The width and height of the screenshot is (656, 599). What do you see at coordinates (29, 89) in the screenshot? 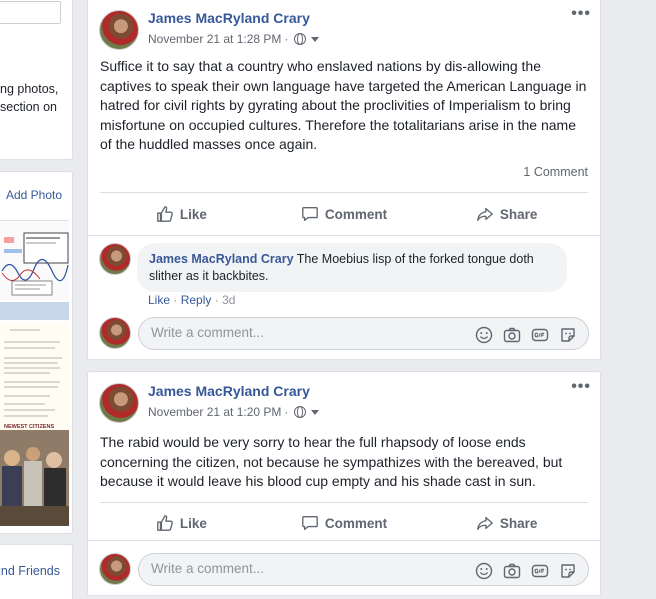
I see `intro-line-1: ng photos,` at bounding box center [29, 89].